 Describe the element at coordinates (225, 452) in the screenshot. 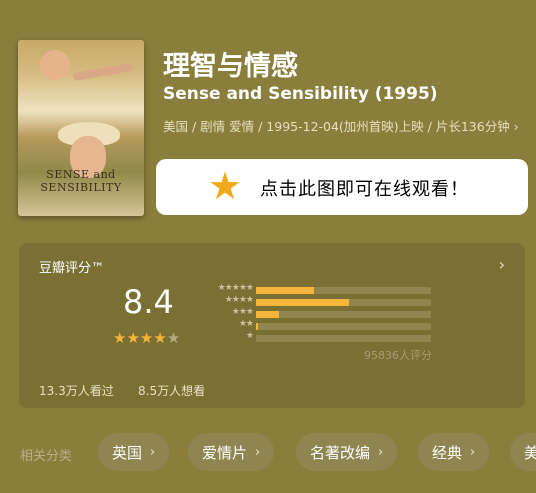

I see `tag-label: 爱情片` at that location.